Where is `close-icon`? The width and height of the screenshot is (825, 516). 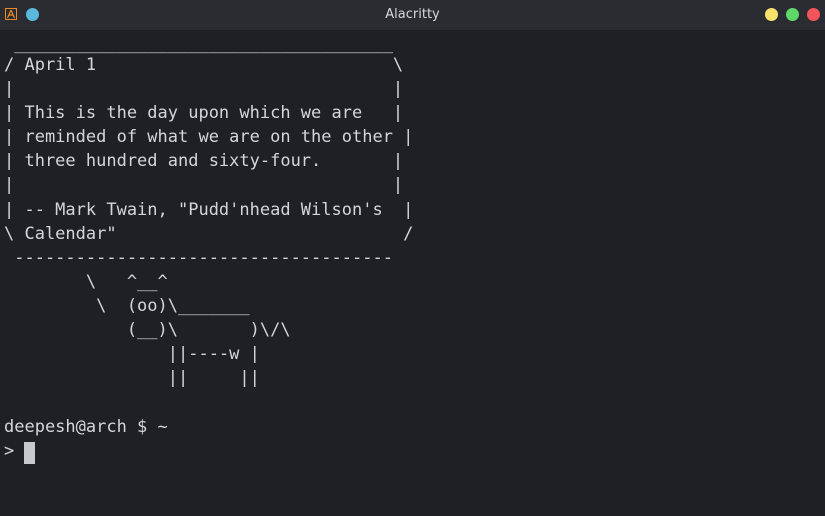 close-icon is located at coordinates (813, 14).